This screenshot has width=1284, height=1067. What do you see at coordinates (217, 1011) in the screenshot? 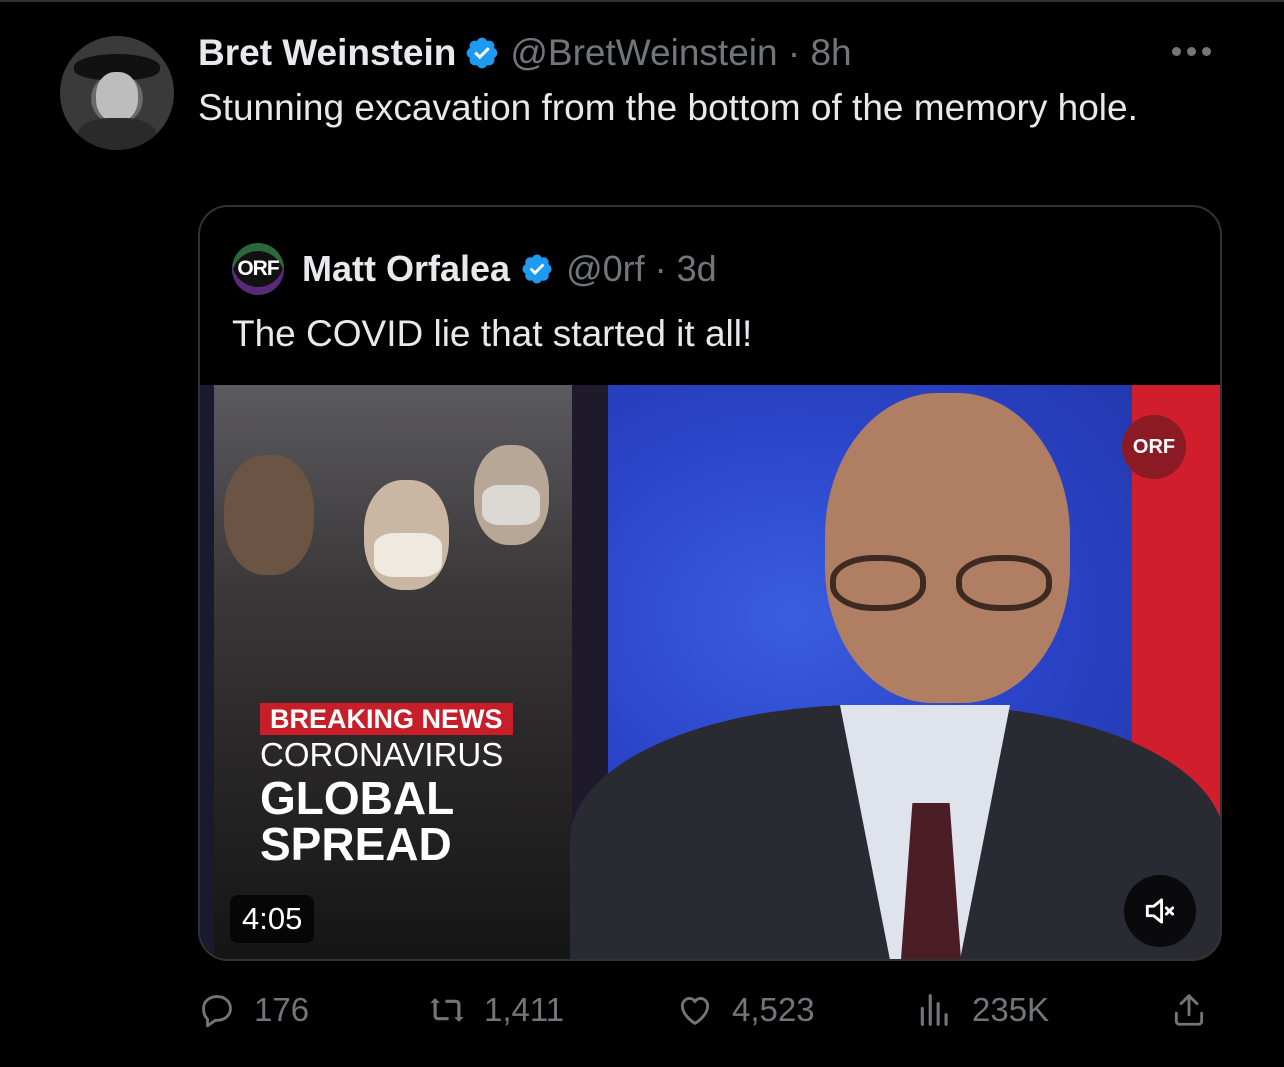
I see `reply-icon` at bounding box center [217, 1011].